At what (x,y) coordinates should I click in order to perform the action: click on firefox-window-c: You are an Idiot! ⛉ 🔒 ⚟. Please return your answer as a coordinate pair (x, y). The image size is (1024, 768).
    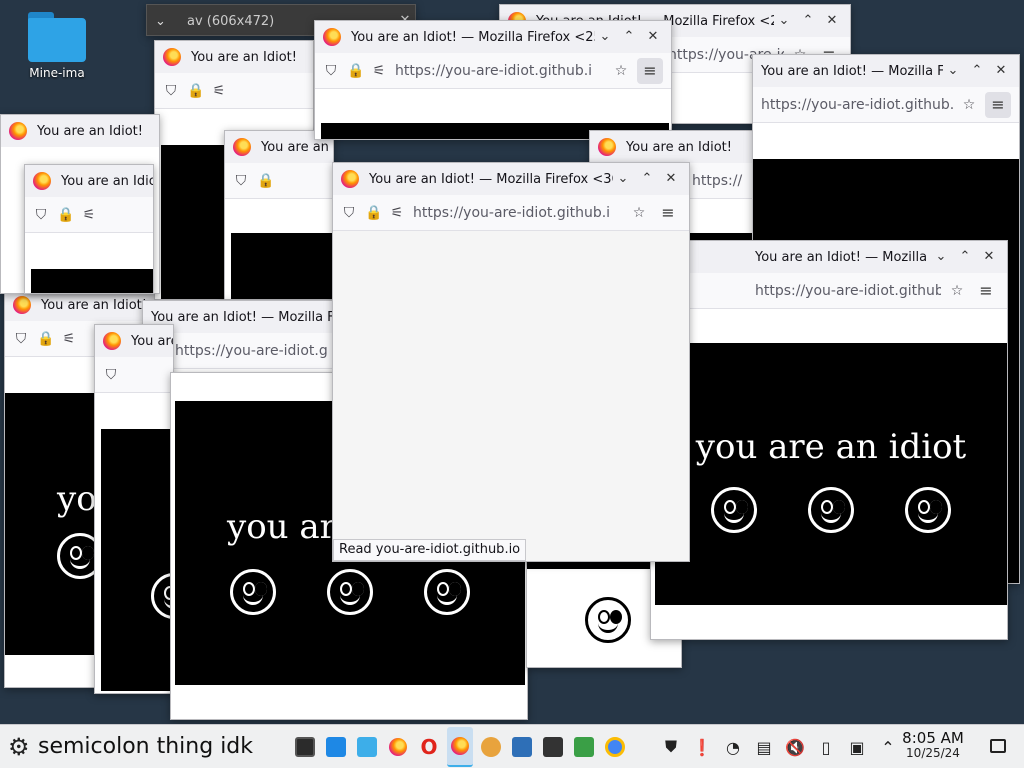
    Looking at the image, I should click on (89, 229).